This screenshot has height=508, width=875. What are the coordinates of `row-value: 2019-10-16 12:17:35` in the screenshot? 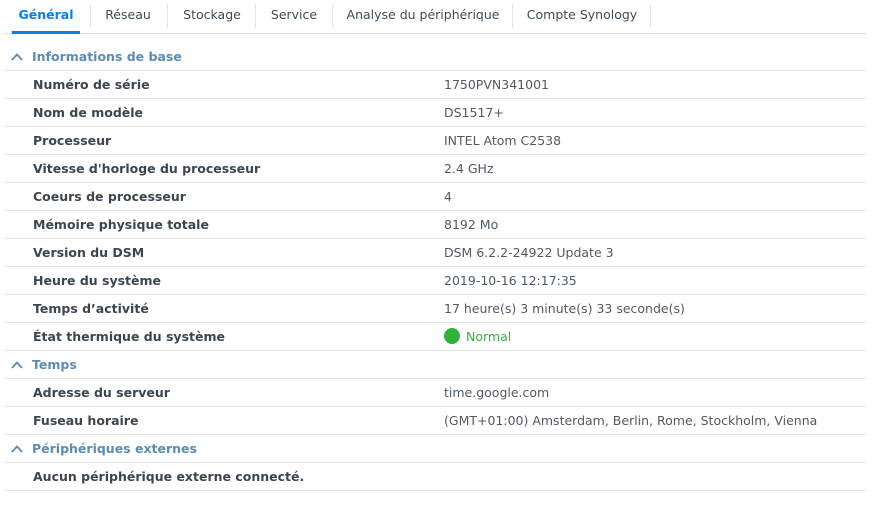 It's located at (510, 280).